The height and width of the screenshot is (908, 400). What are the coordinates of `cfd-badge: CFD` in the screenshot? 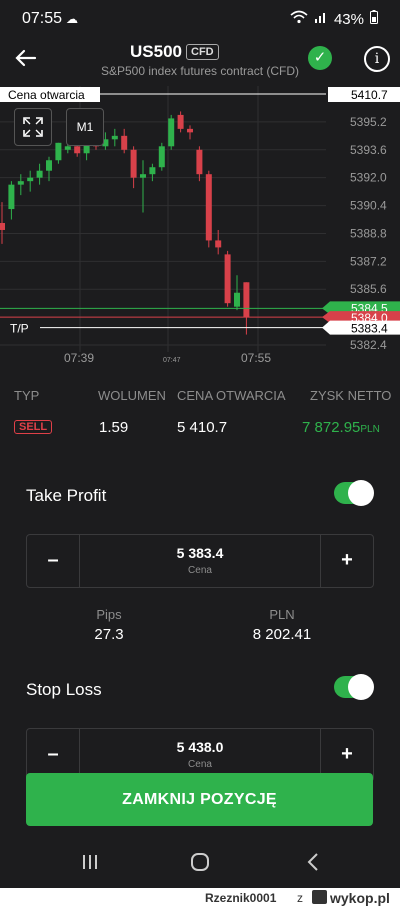 It's located at (202, 52).